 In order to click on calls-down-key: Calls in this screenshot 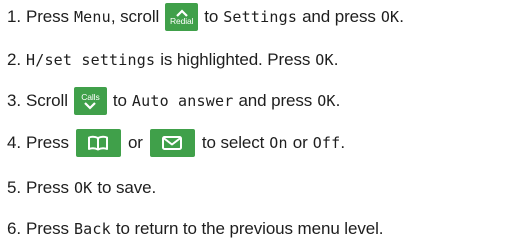, I will do `click(90, 101)`.